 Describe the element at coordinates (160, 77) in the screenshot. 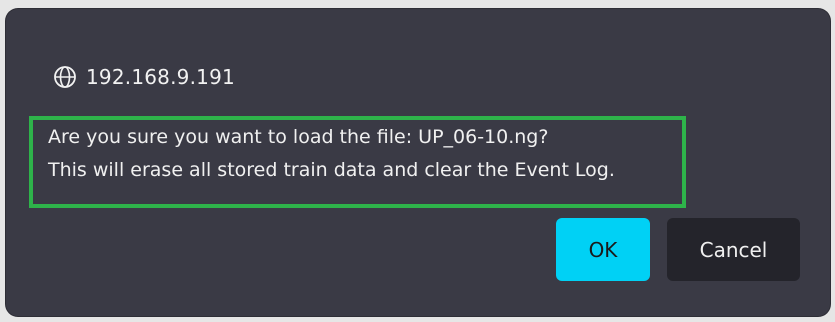

I see `origin-text: 192.168.9.191` at that location.